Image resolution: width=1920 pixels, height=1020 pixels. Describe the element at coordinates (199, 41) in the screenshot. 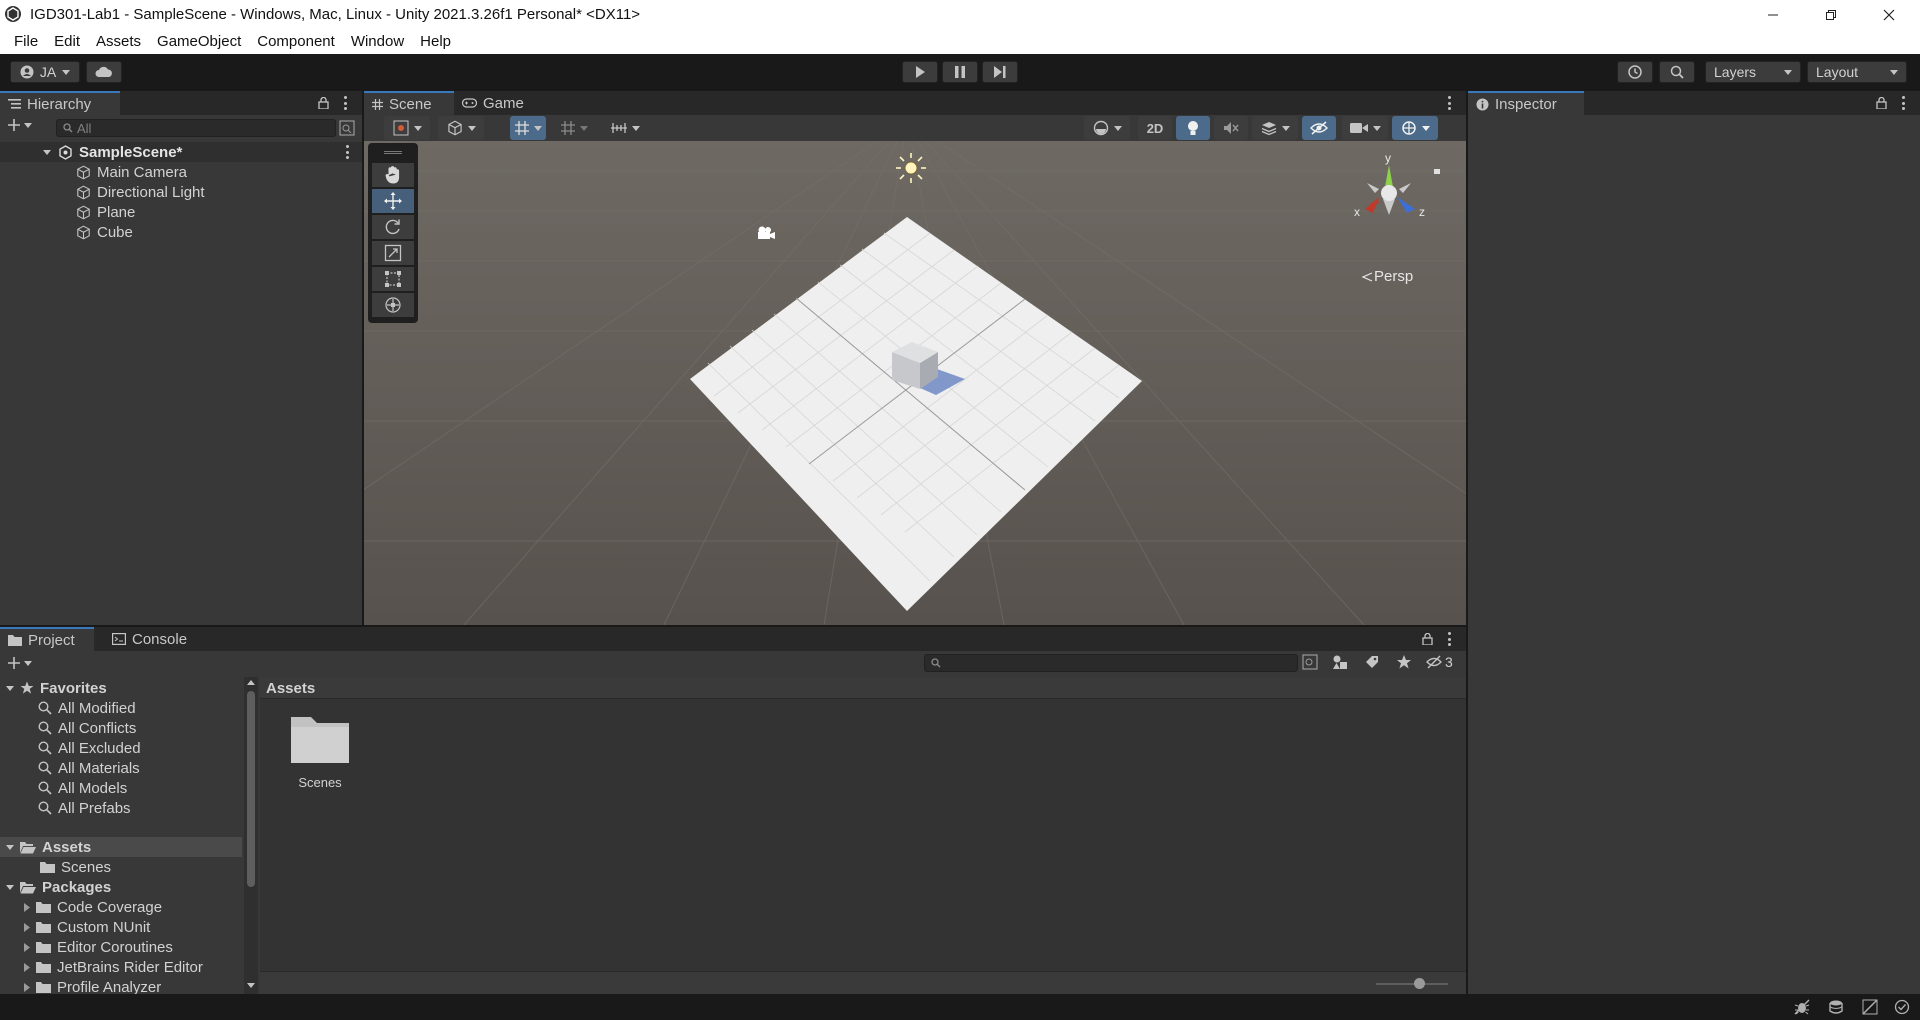

I see `menu-gameobject: GameObject` at that location.